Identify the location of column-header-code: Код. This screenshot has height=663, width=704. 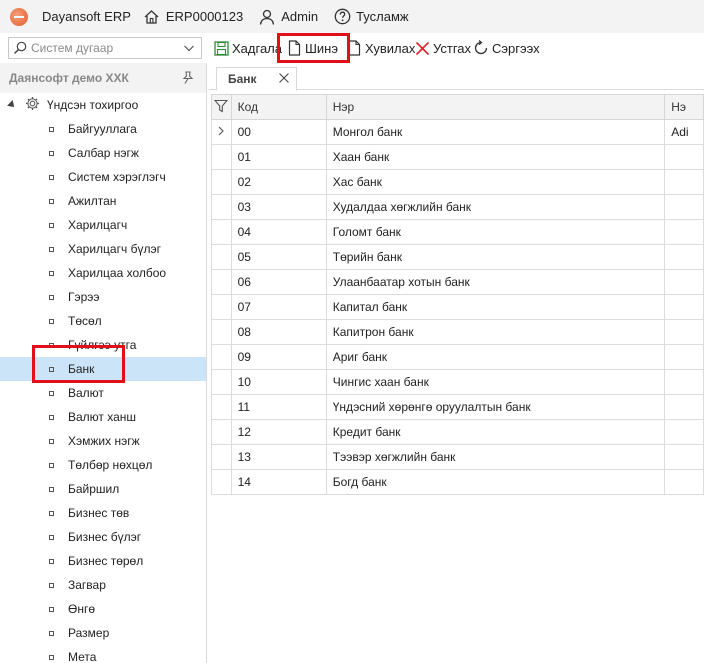
(278, 107).